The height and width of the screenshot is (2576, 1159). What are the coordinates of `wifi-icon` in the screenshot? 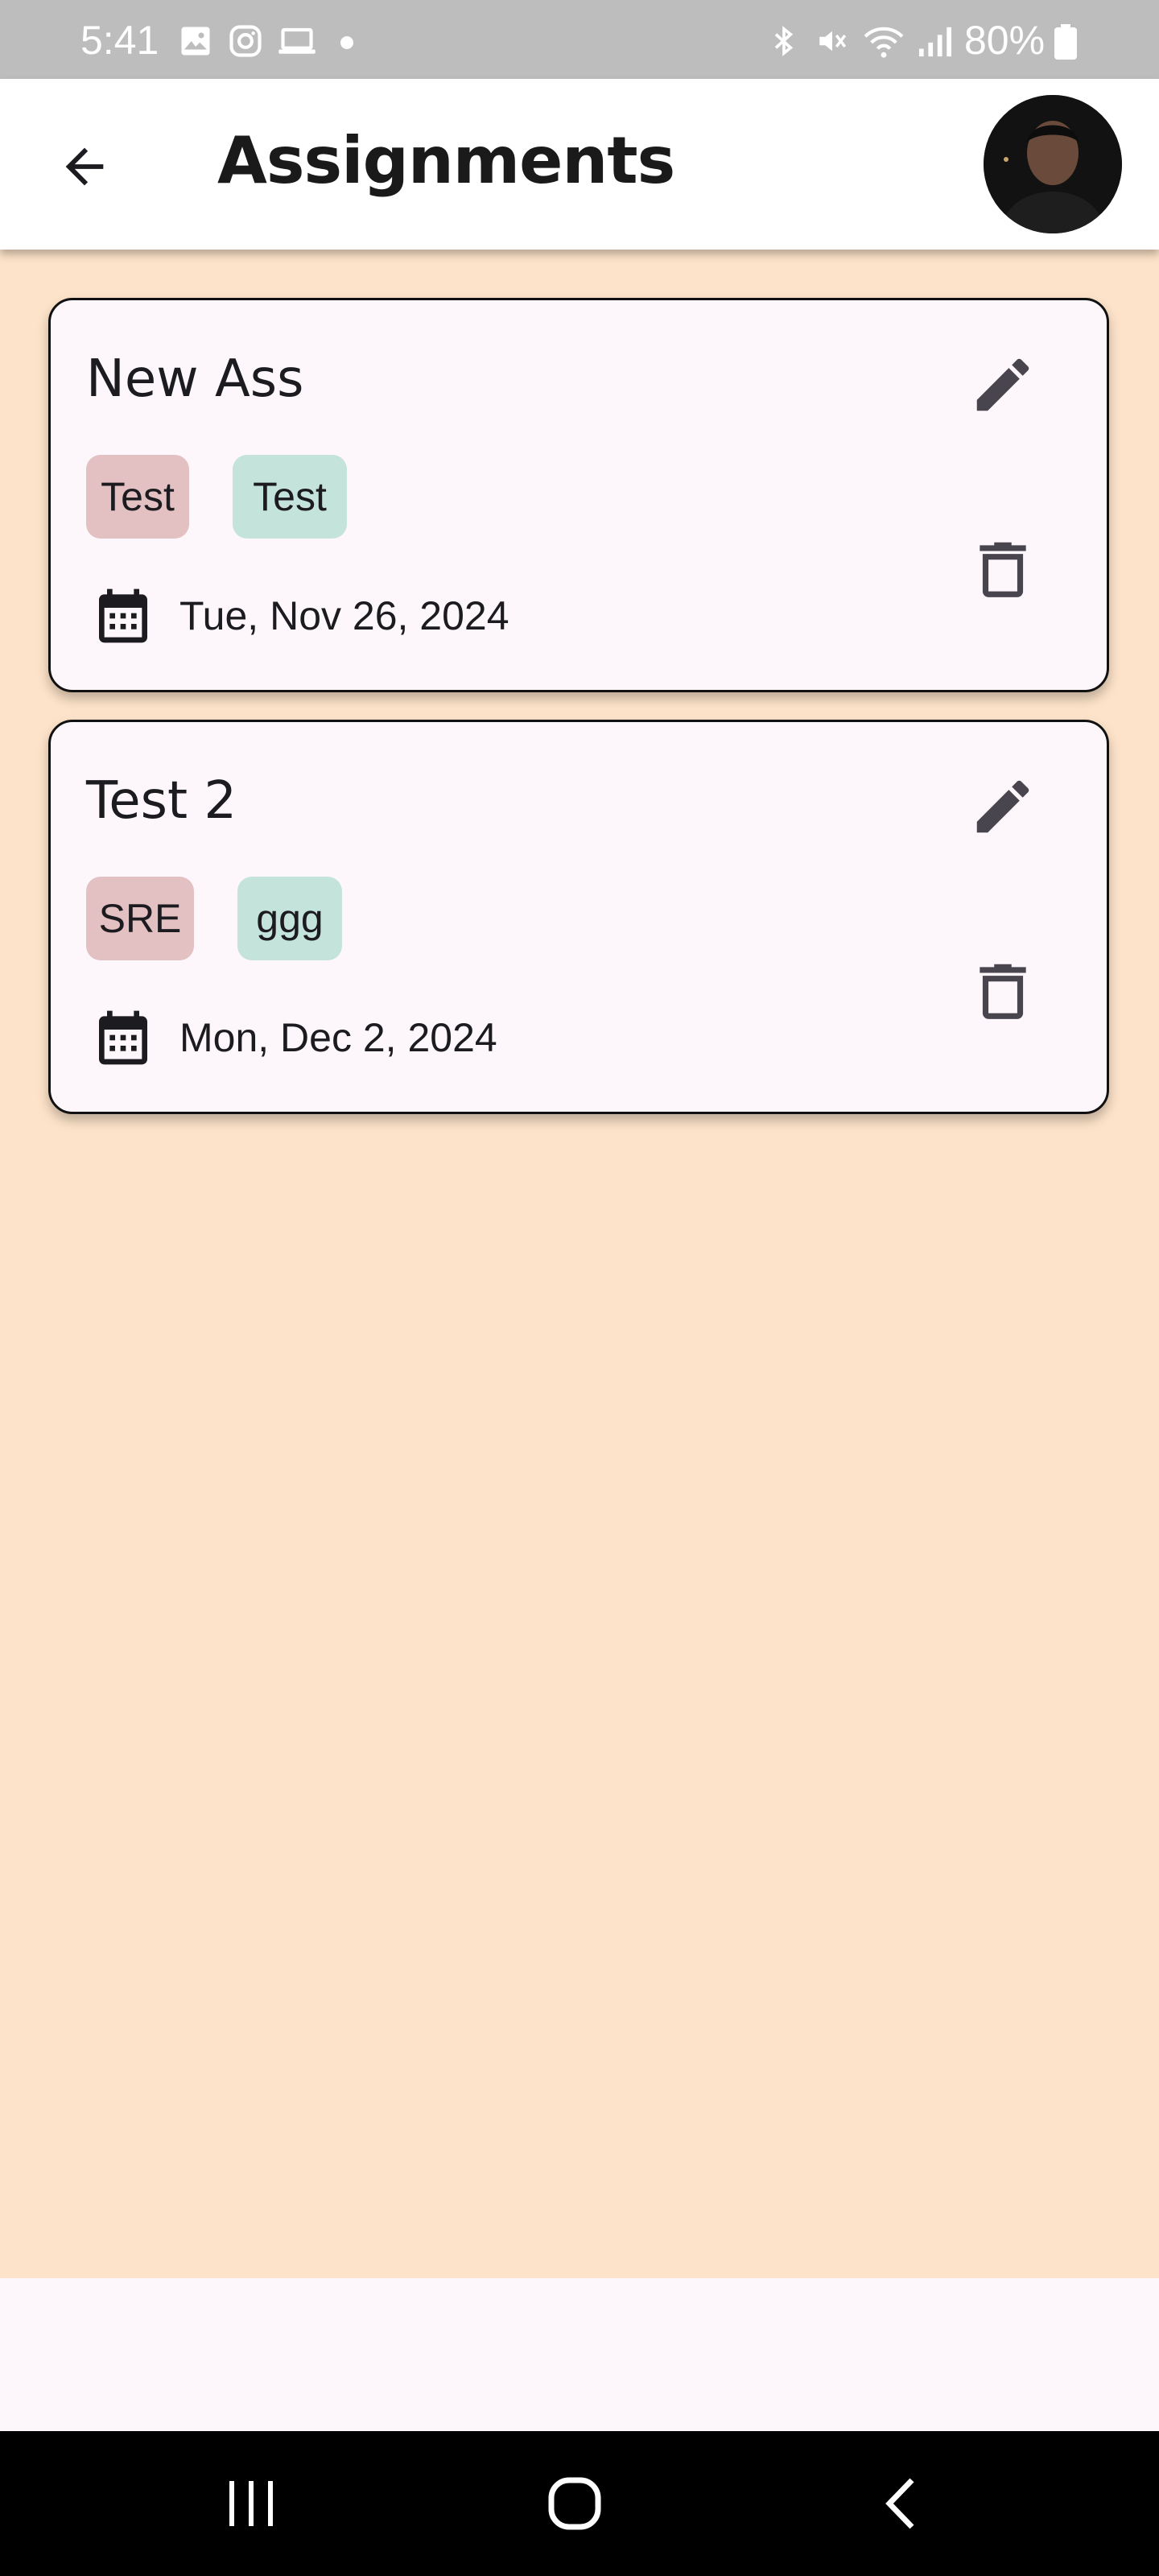 It's located at (883, 43).